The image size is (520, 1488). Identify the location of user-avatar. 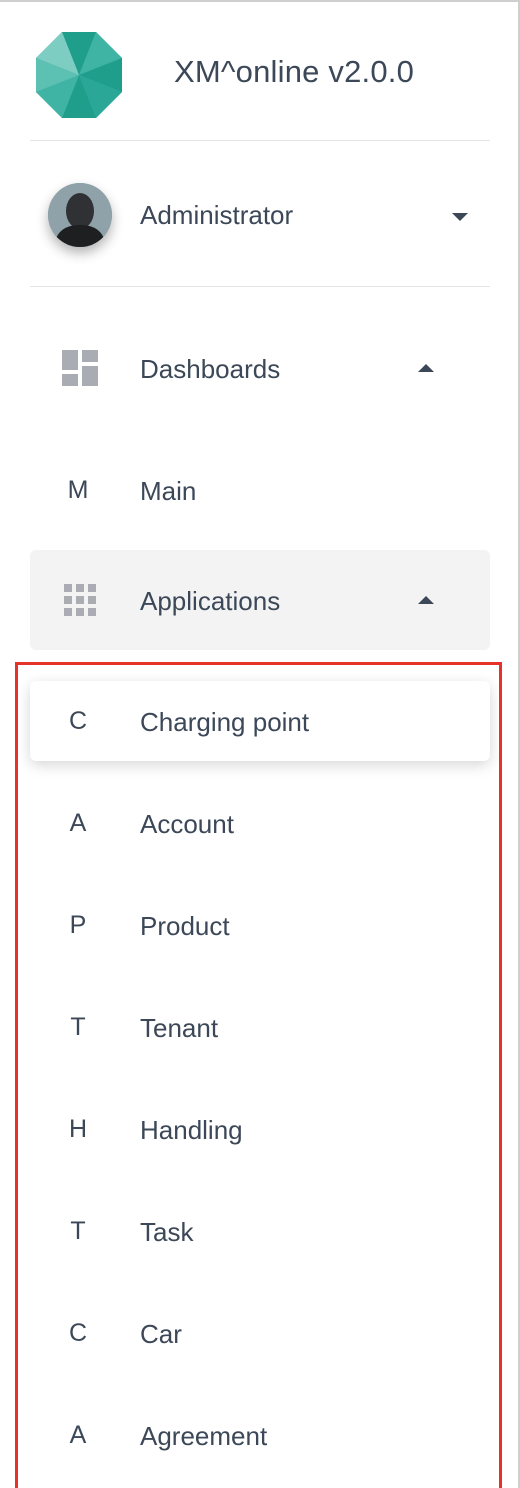
(80, 215).